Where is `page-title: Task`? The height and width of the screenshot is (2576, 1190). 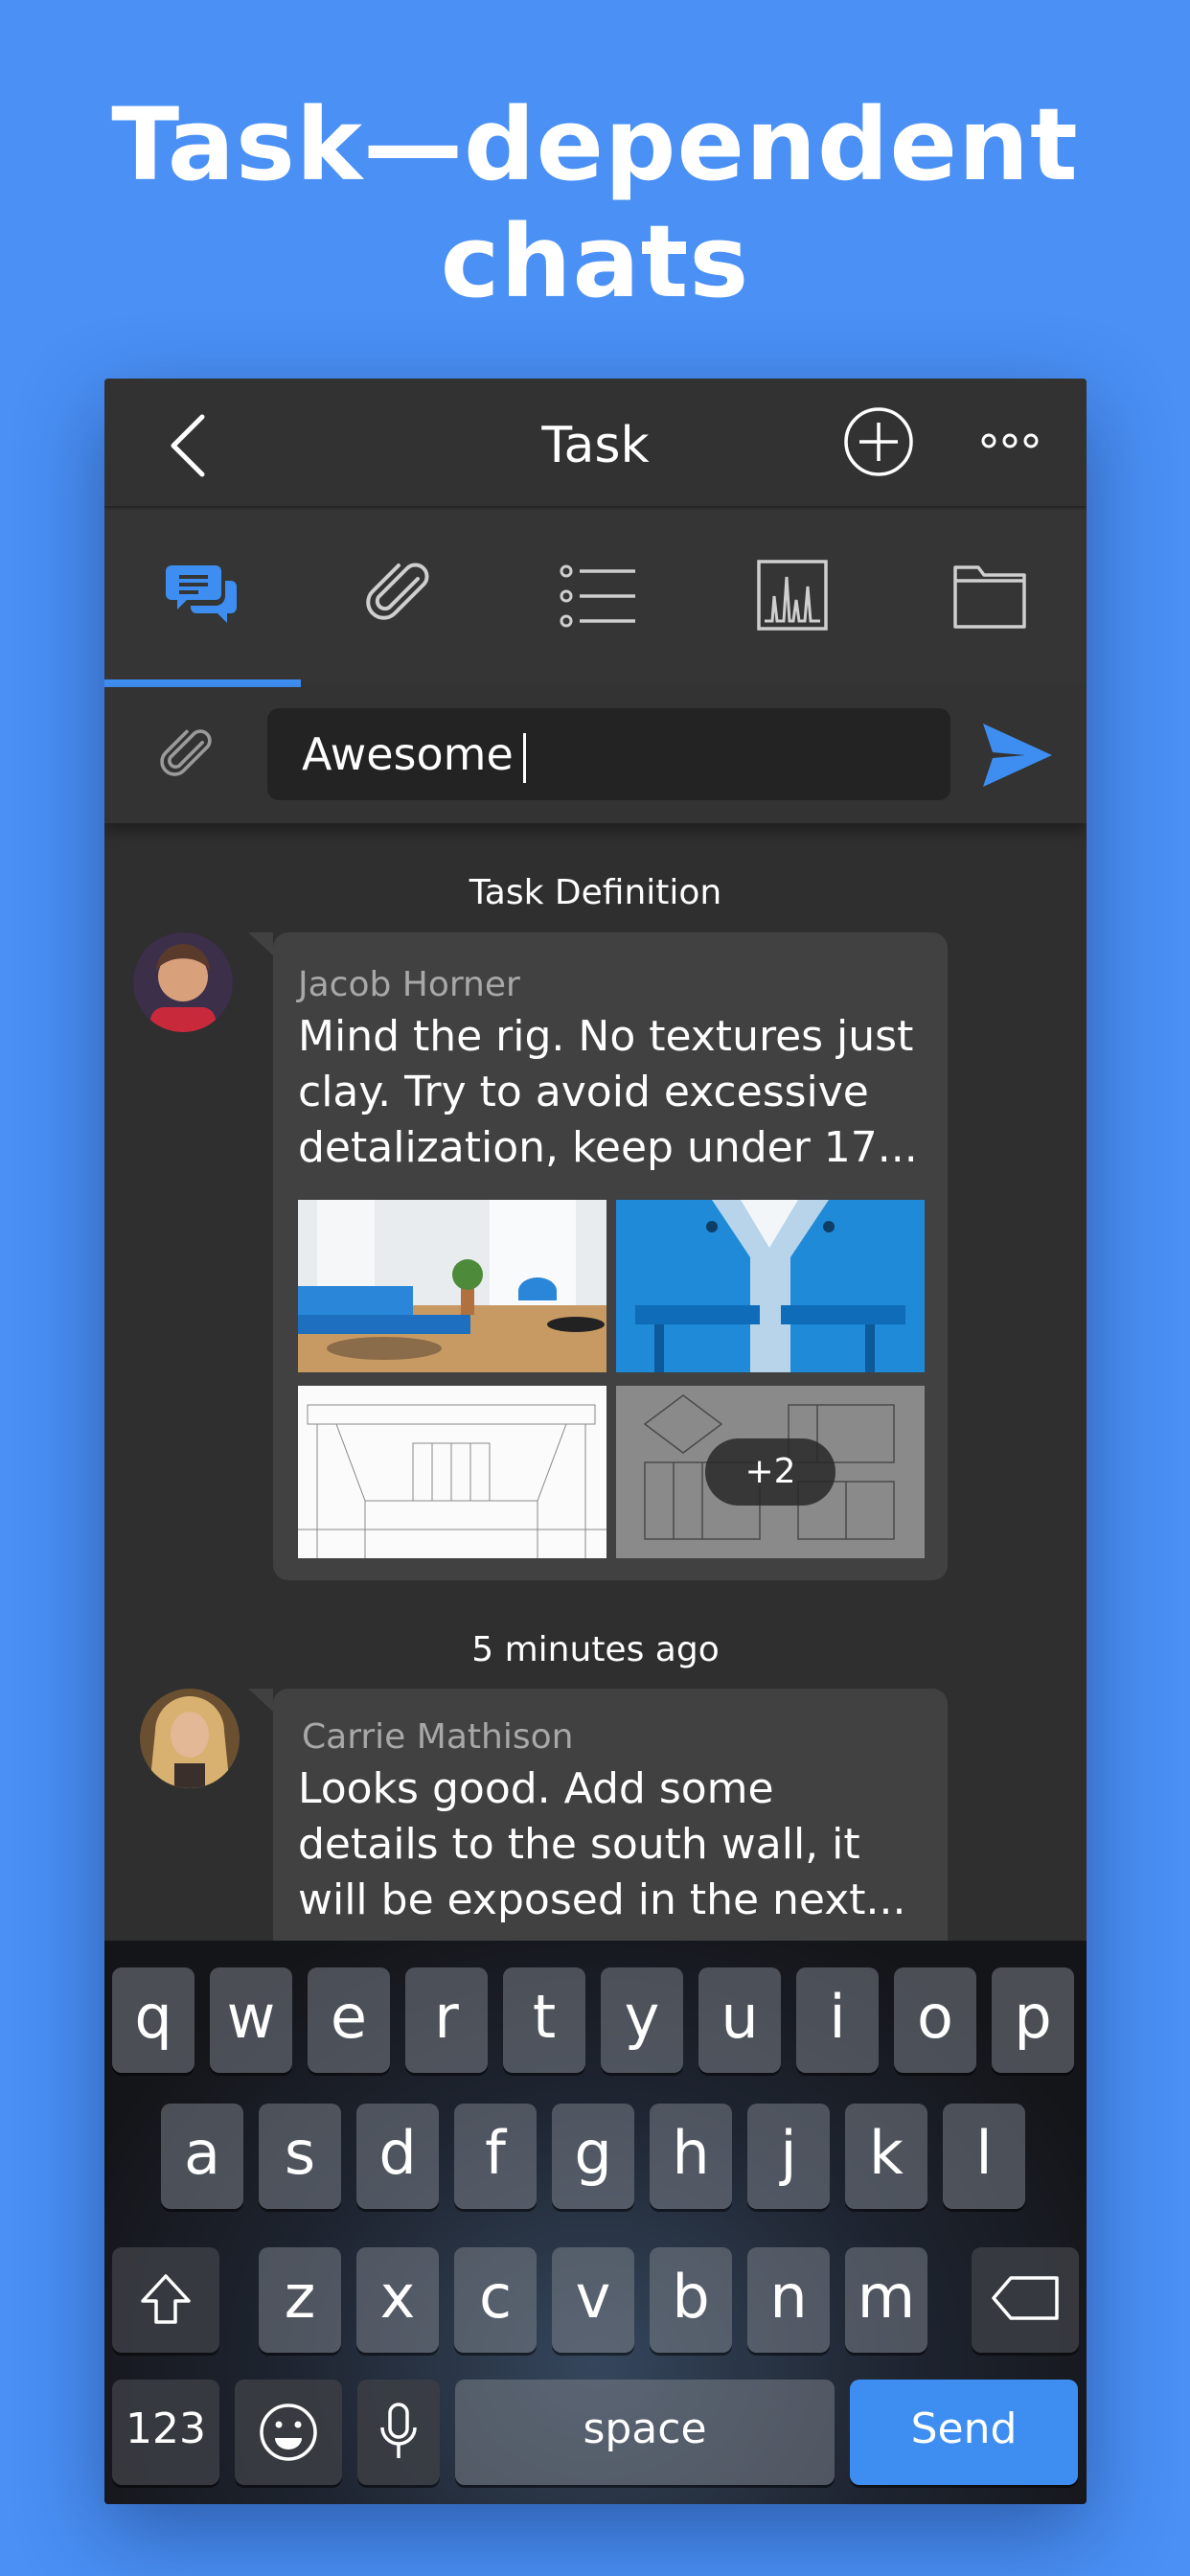
page-title: Task is located at coordinates (595, 445).